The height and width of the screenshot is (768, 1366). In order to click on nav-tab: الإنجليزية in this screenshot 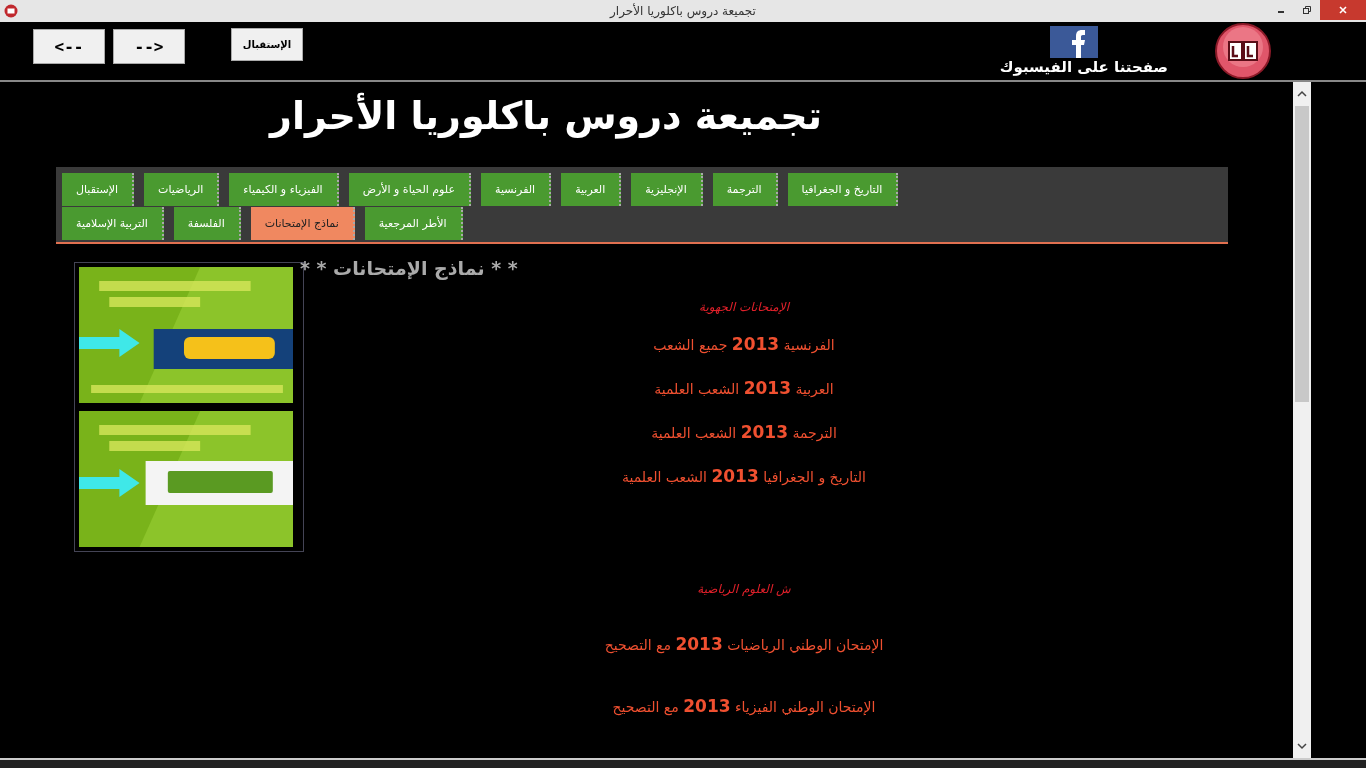, I will do `click(667, 189)`.